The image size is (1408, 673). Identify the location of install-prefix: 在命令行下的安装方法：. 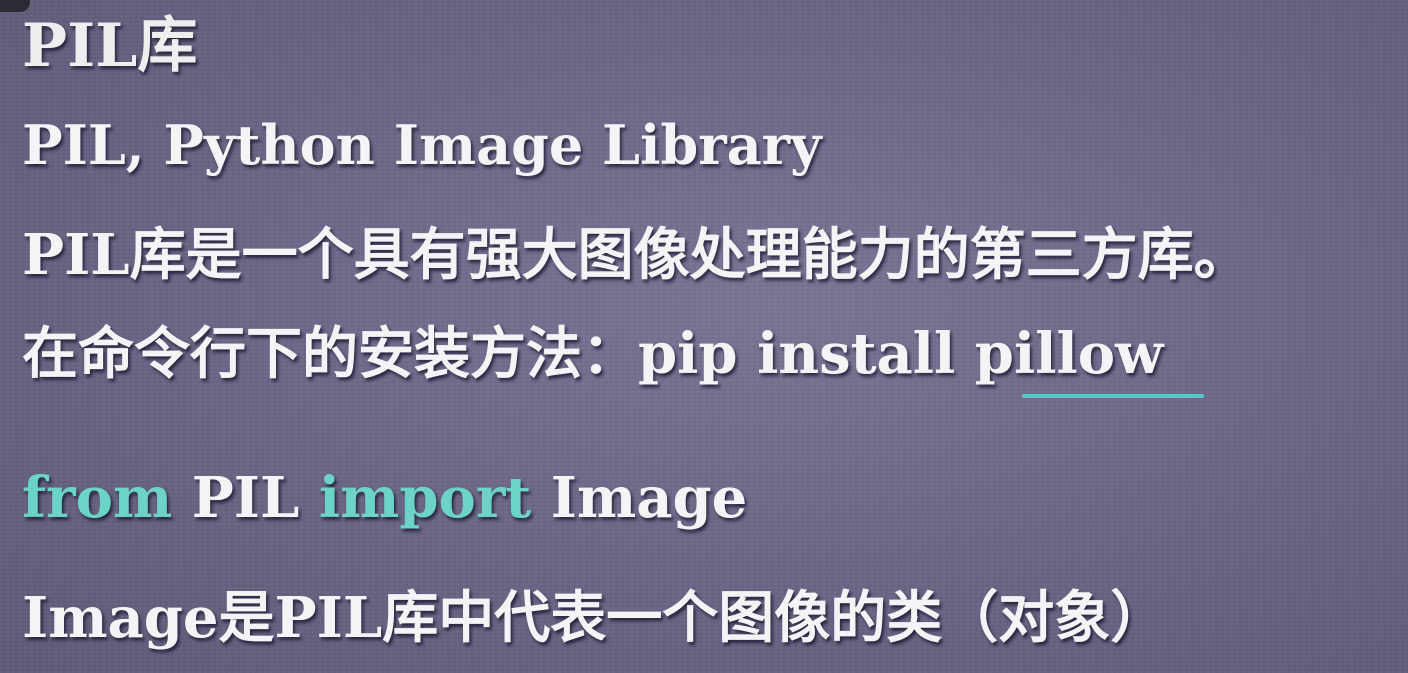
(330, 354).